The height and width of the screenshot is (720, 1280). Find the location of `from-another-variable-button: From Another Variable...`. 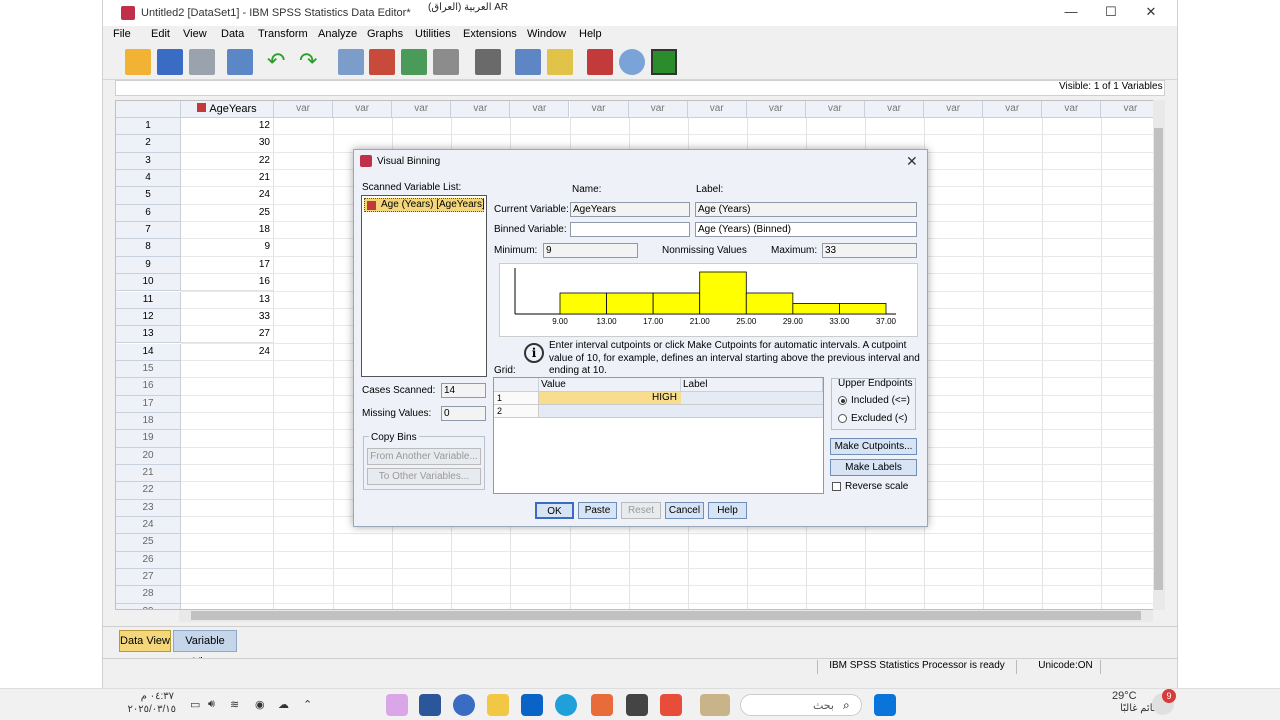

from-another-variable-button: From Another Variable... is located at coordinates (424, 456).